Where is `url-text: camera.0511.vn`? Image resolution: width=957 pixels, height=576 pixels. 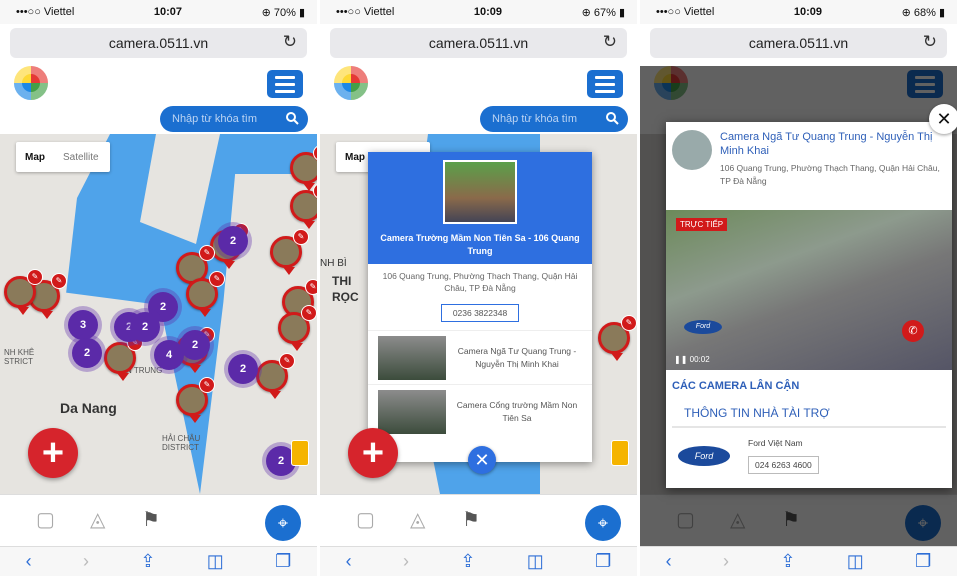
url-text: camera.0511.vn is located at coordinates (798, 43).